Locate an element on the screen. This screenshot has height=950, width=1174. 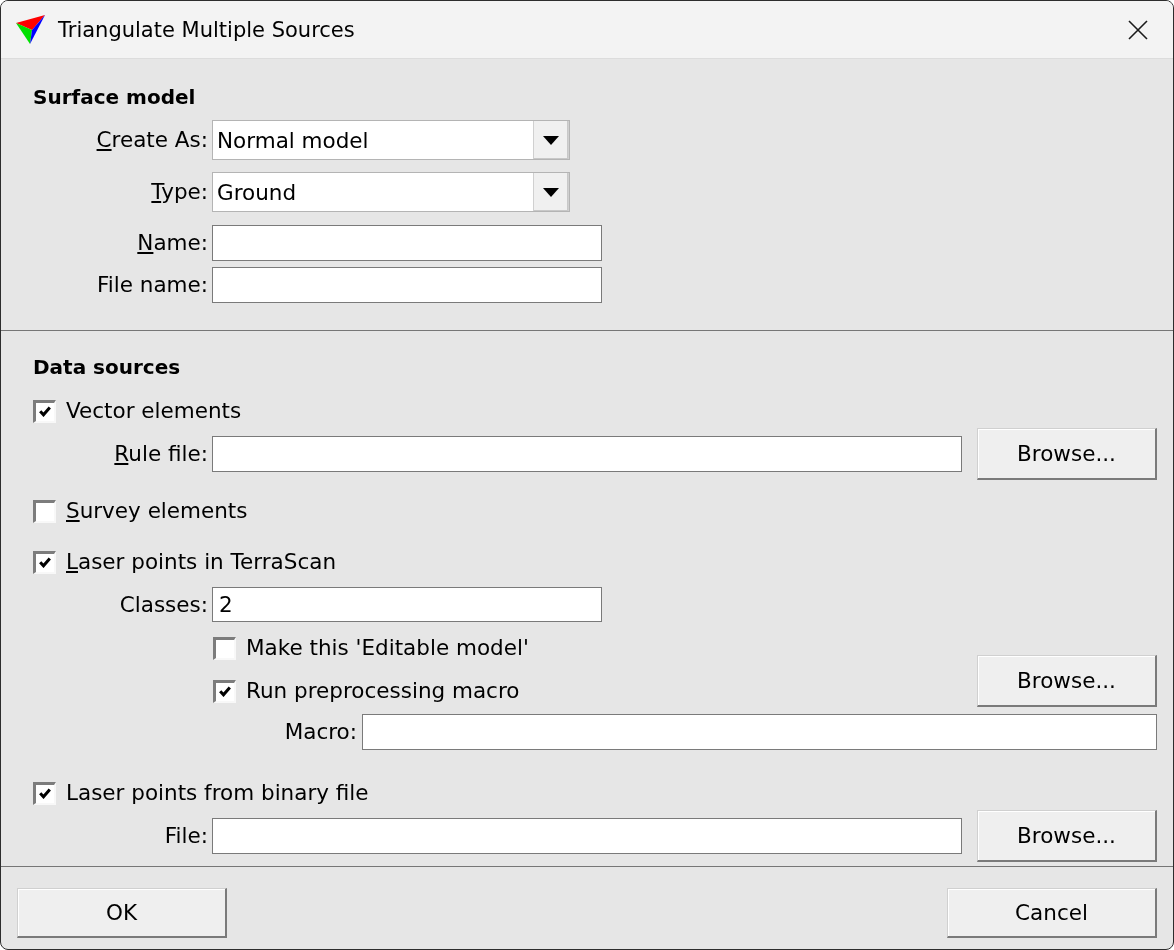
dropdown: Normal model is located at coordinates (391, 140).